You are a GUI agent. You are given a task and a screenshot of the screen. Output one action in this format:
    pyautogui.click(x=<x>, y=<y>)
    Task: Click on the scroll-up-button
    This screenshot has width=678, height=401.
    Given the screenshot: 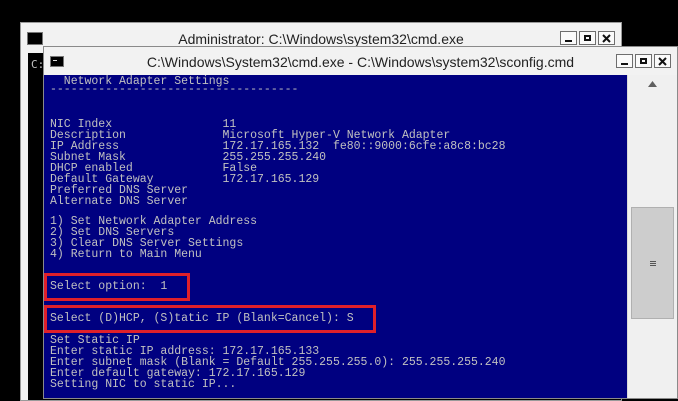 What is the action you would take?
    pyautogui.click(x=652, y=83)
    